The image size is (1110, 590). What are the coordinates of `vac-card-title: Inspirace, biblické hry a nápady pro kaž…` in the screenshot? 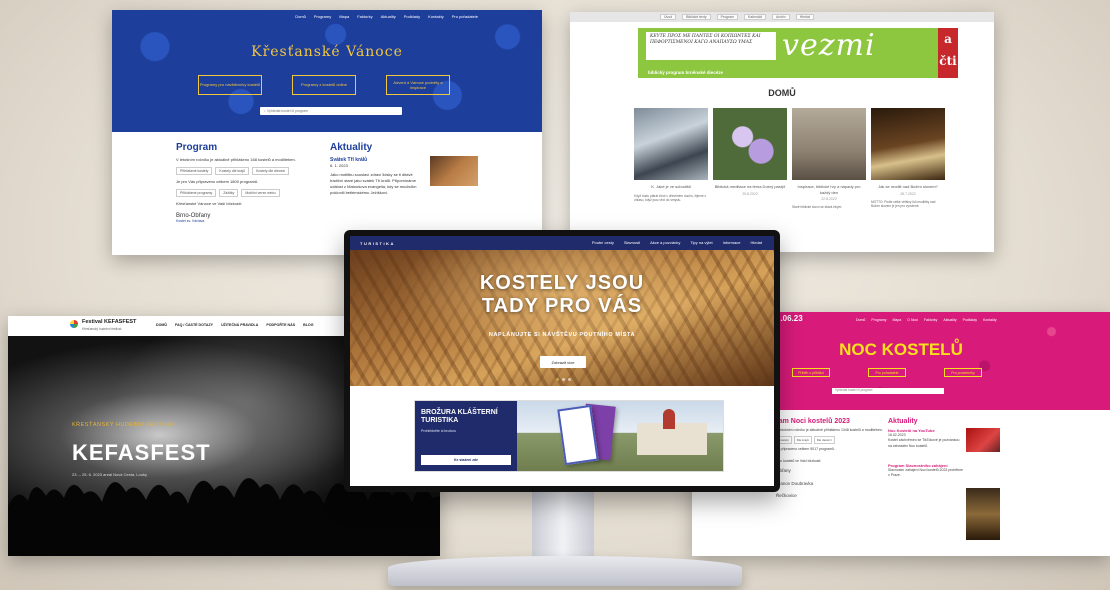 It's located at (829, 189).